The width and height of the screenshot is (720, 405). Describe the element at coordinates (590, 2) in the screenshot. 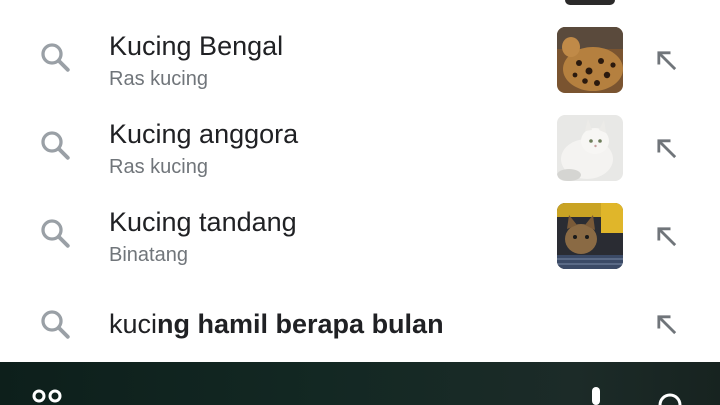

I see `previous-thumbnail-edge` at that location.